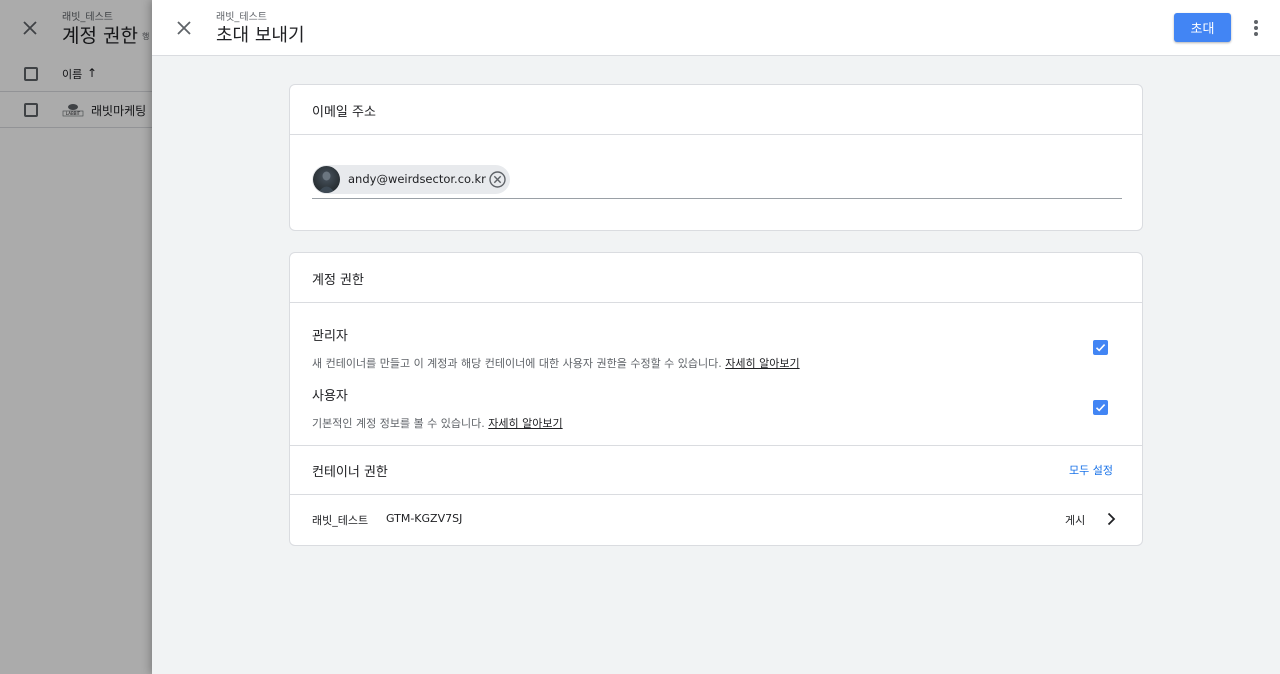  What do you see at coordinates (717, 182) in the screenshot?
I see `email-input: andy@weirdsector.co.kr` at bounding box center [717, 182].